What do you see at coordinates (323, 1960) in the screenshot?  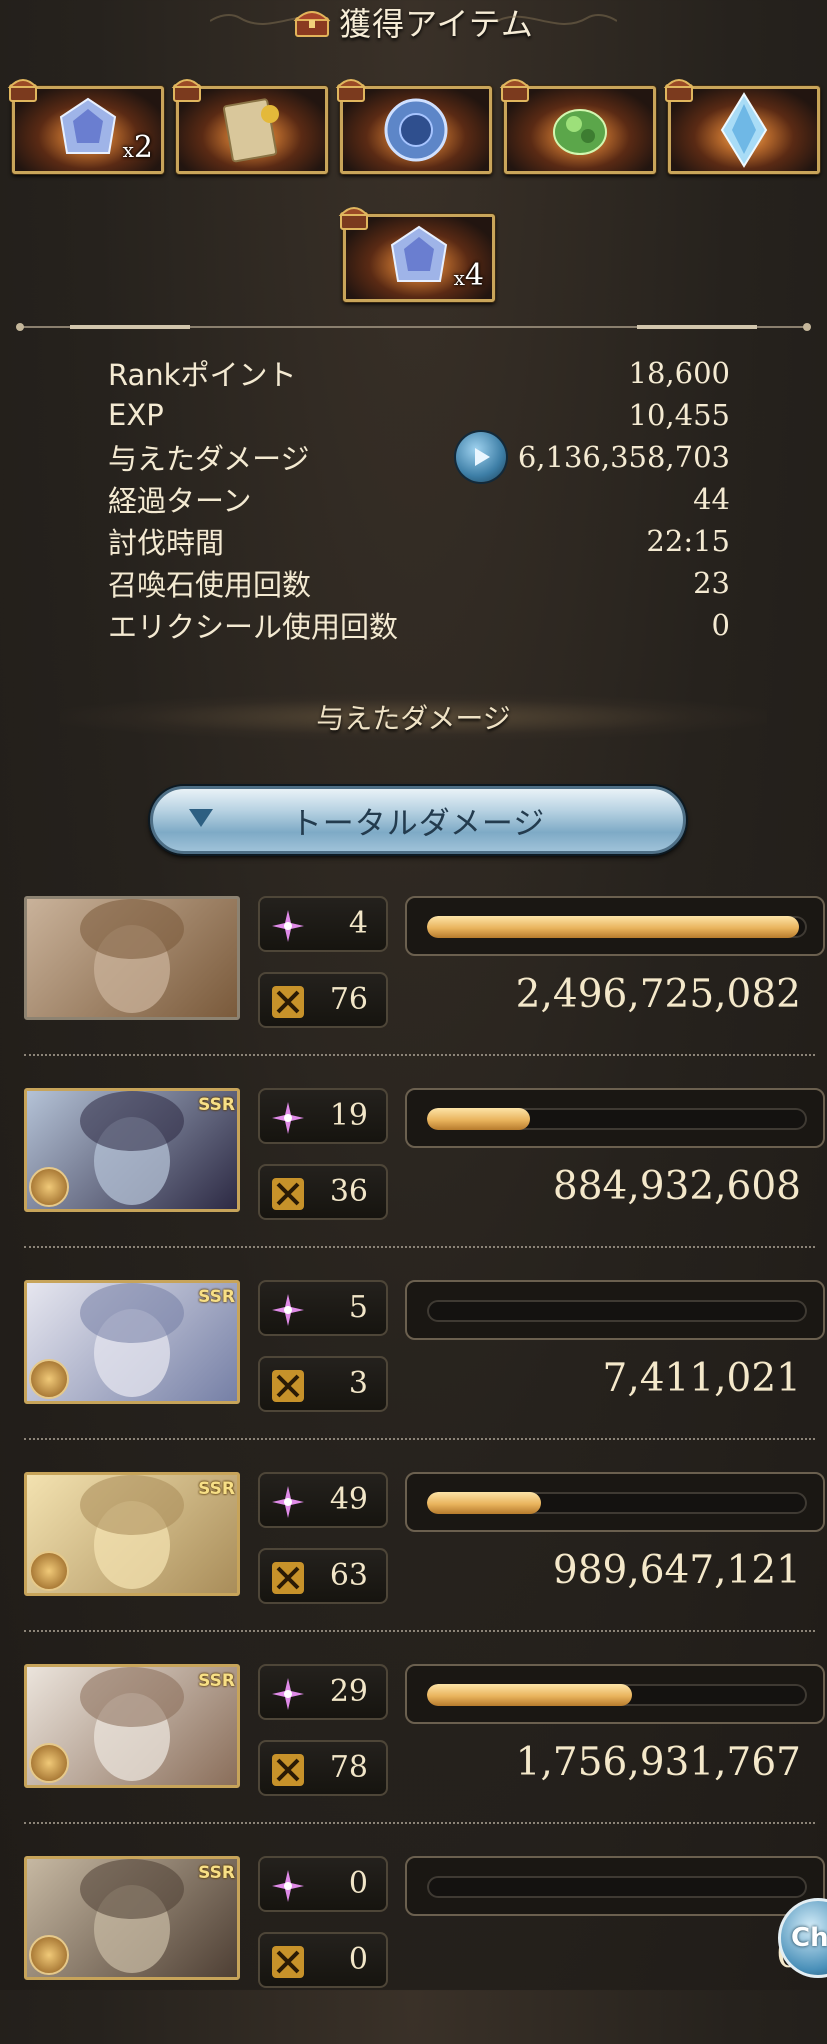 I see `attack-count-pill: 0` at bounding box center [323, 1960].